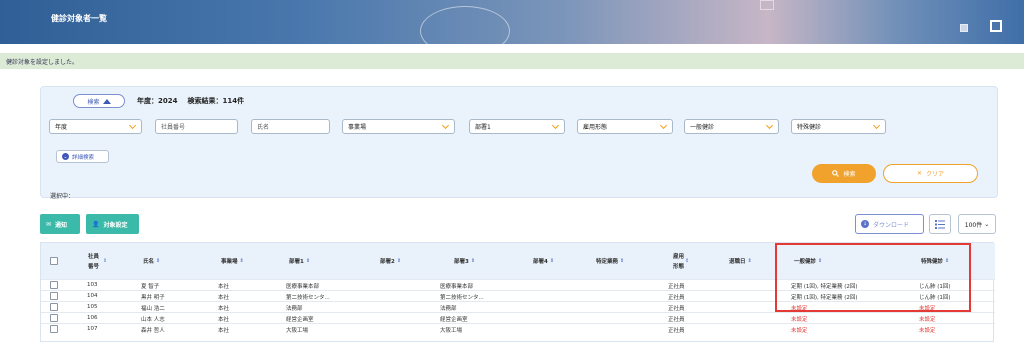  I want to click on column-settings-button, so click(940, 224).